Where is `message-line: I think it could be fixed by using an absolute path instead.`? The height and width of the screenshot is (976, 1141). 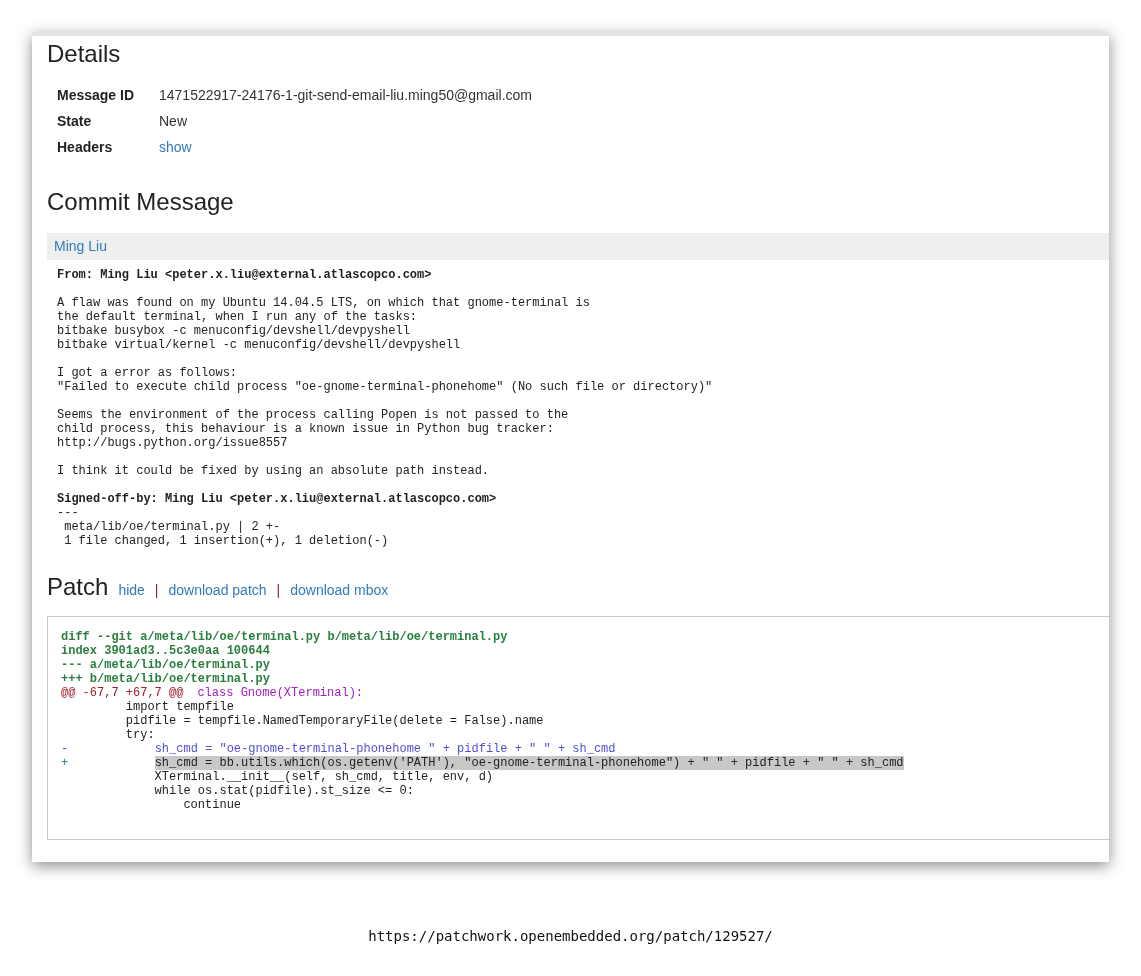 message-line: I think it could be fixed by using an absolute path instead. is located at coordinates (274, 471).